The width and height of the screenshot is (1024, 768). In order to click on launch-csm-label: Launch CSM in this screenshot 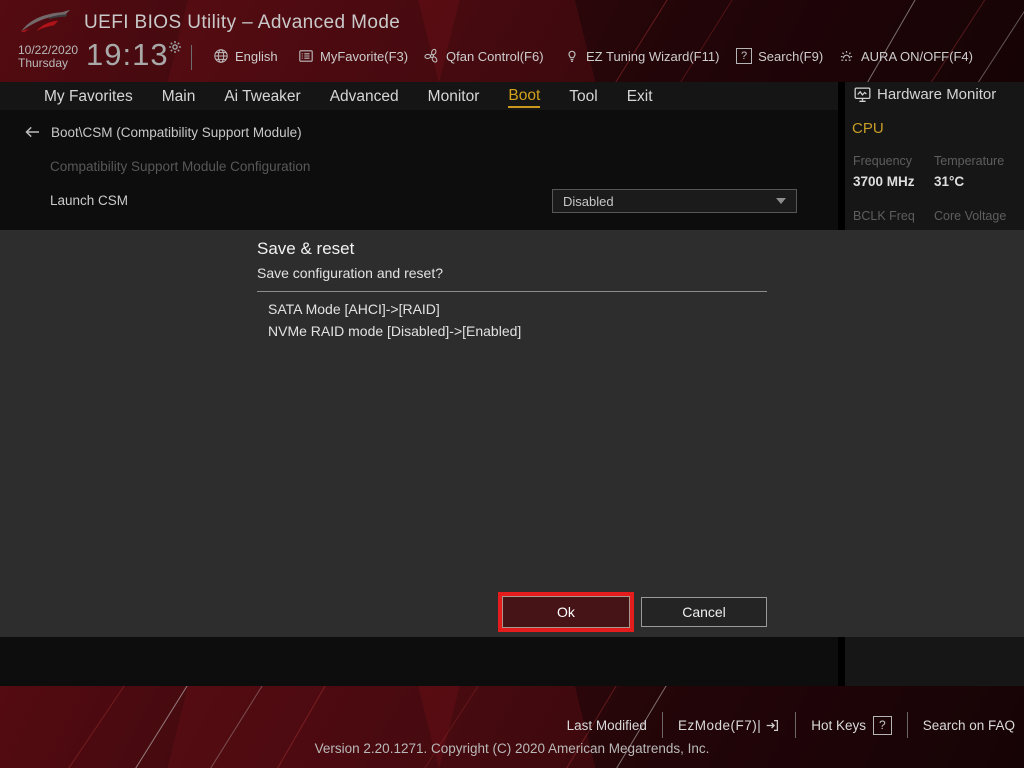, I will do `click(89, 200)`.